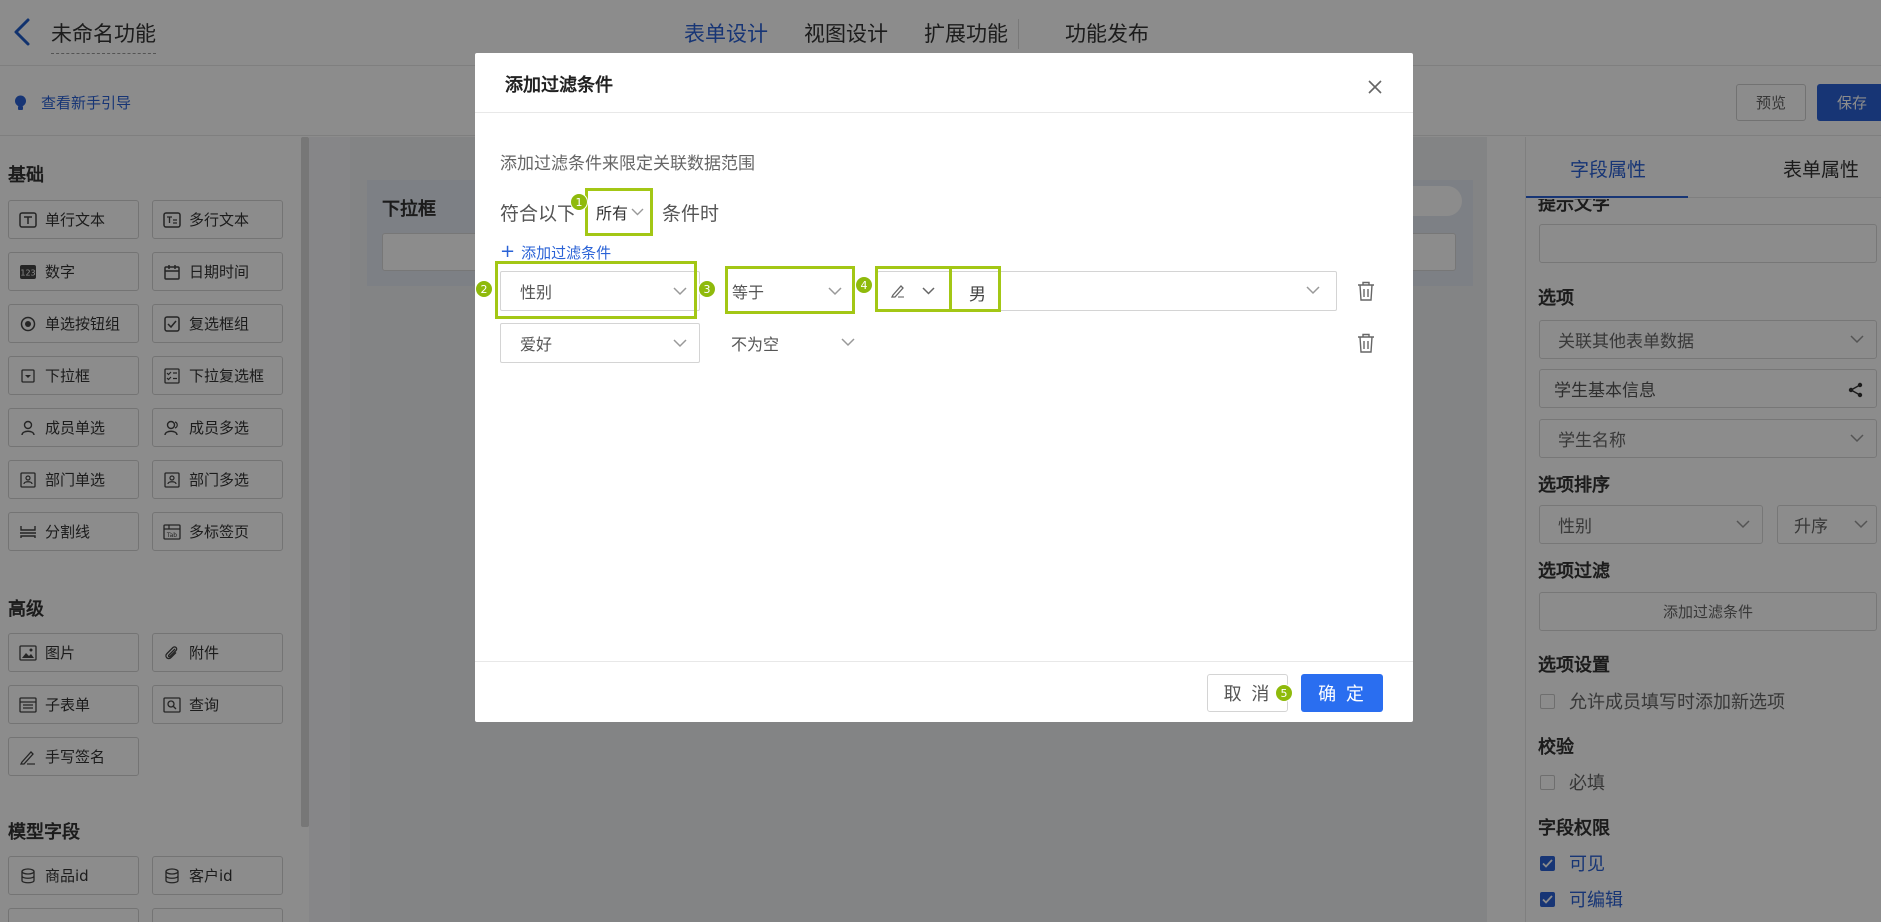 The height and width of the screenshot is (922, 1881). What do you see at coordinates (1107, 291) in the screenshot?
I see `condition-value-input` at bounding box center [1107, 291].